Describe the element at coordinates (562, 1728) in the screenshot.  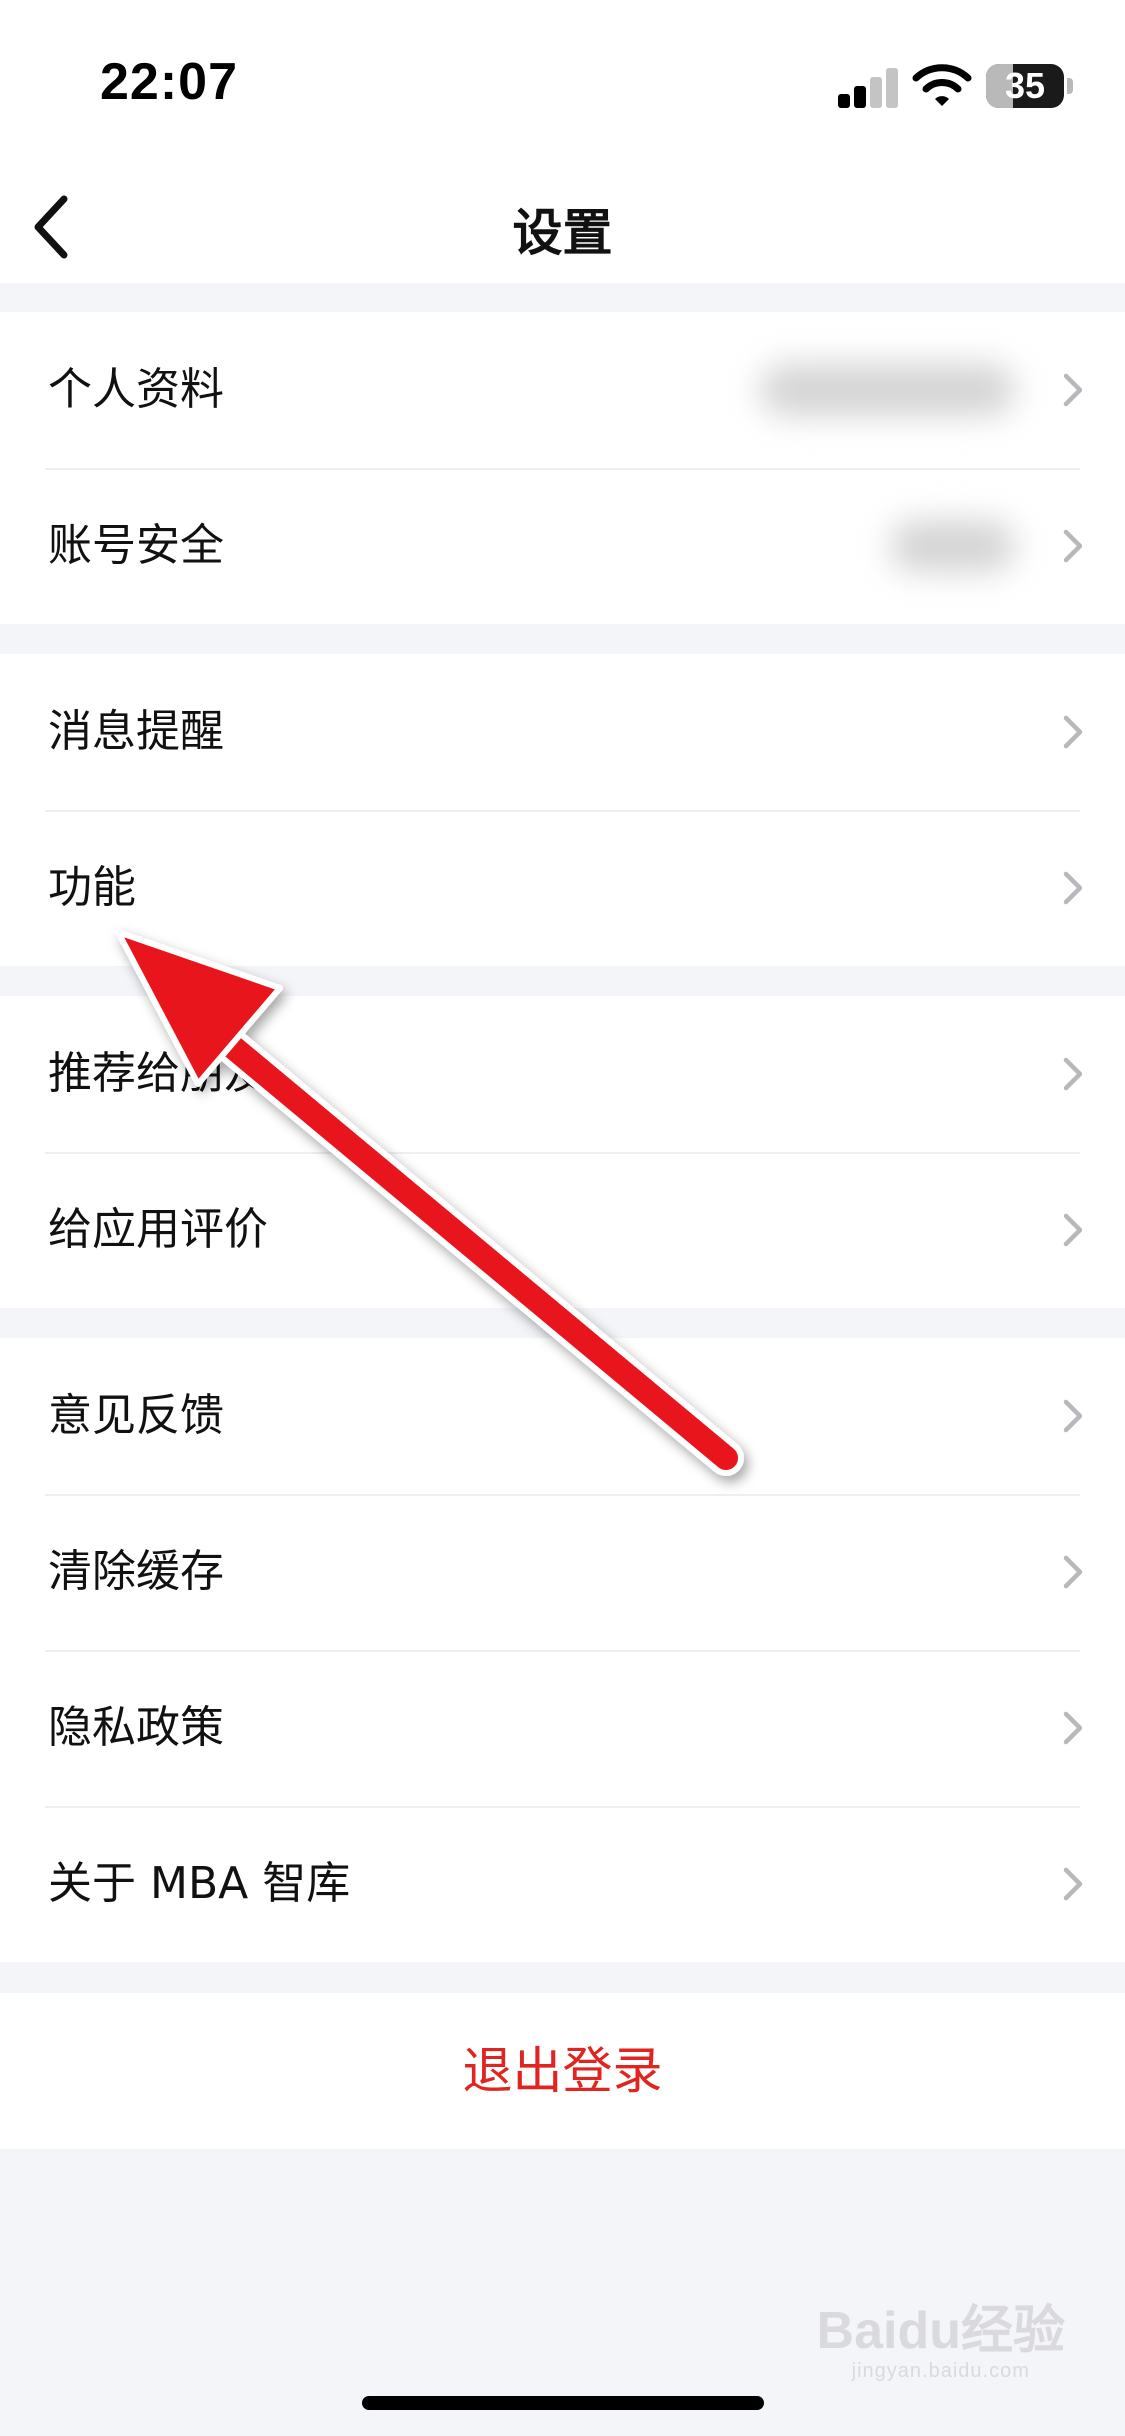
I see `settings-item-privacy-policy: 隐私政策` at that location.